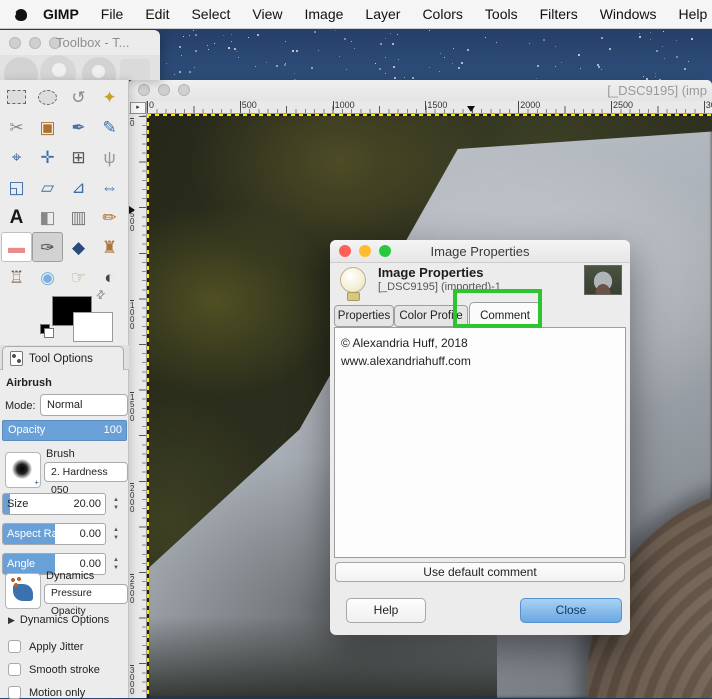 Image resolution: width=712 pixels, height=699 pixels. Describe the element at coordinates (501, 14) in the screenshot. I see `menu-tools: Tools` at that location.